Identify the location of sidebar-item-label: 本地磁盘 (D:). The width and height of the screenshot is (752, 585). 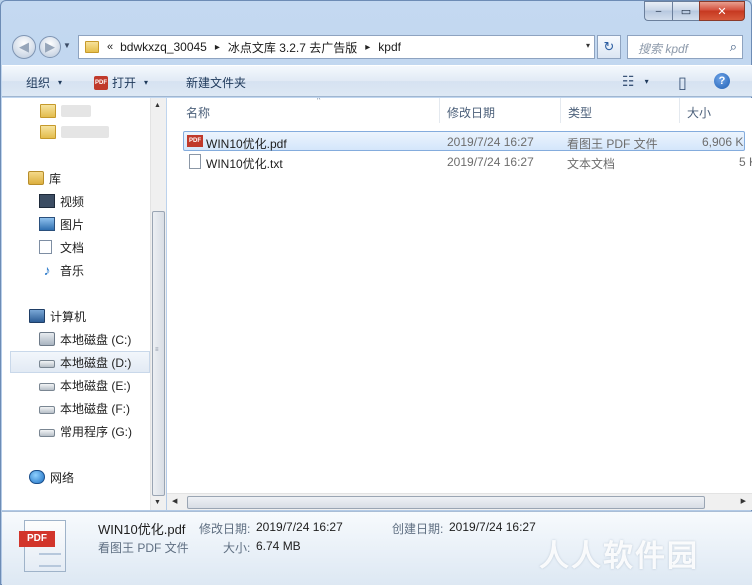
(96, 362).